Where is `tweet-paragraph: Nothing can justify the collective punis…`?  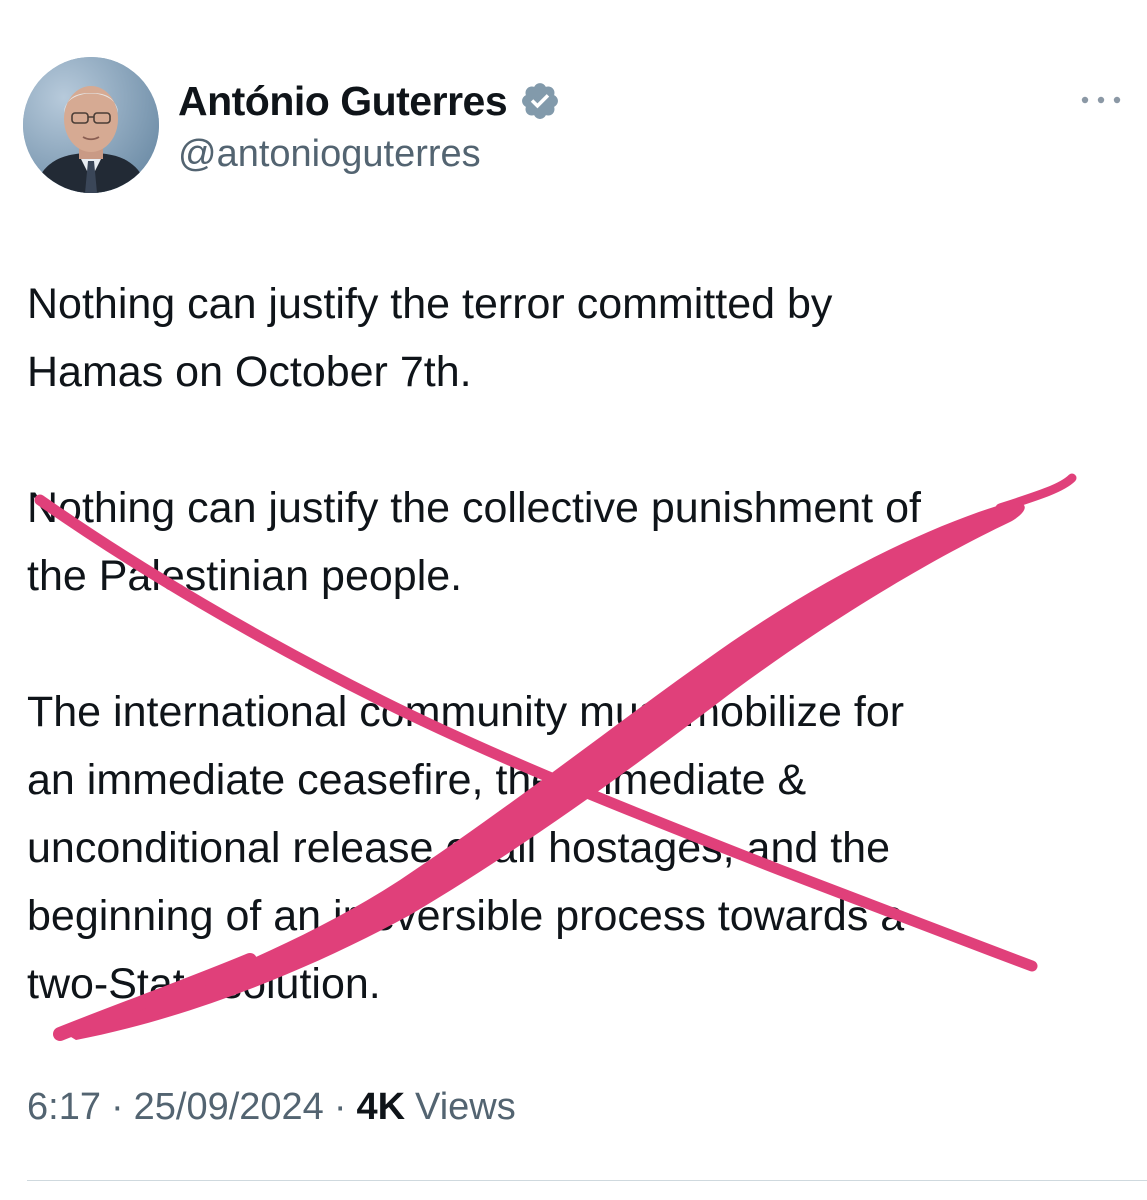 tweet-paragraph: Nothing can justify the collective punis… is located at coordinates (474, 542).